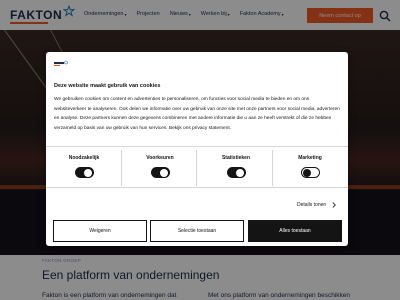 The height and width of the screenshot is (300, 400). Describe the element at coordinates (236, 172) in the screenshot. I see `toggle-statistieken` at that location.